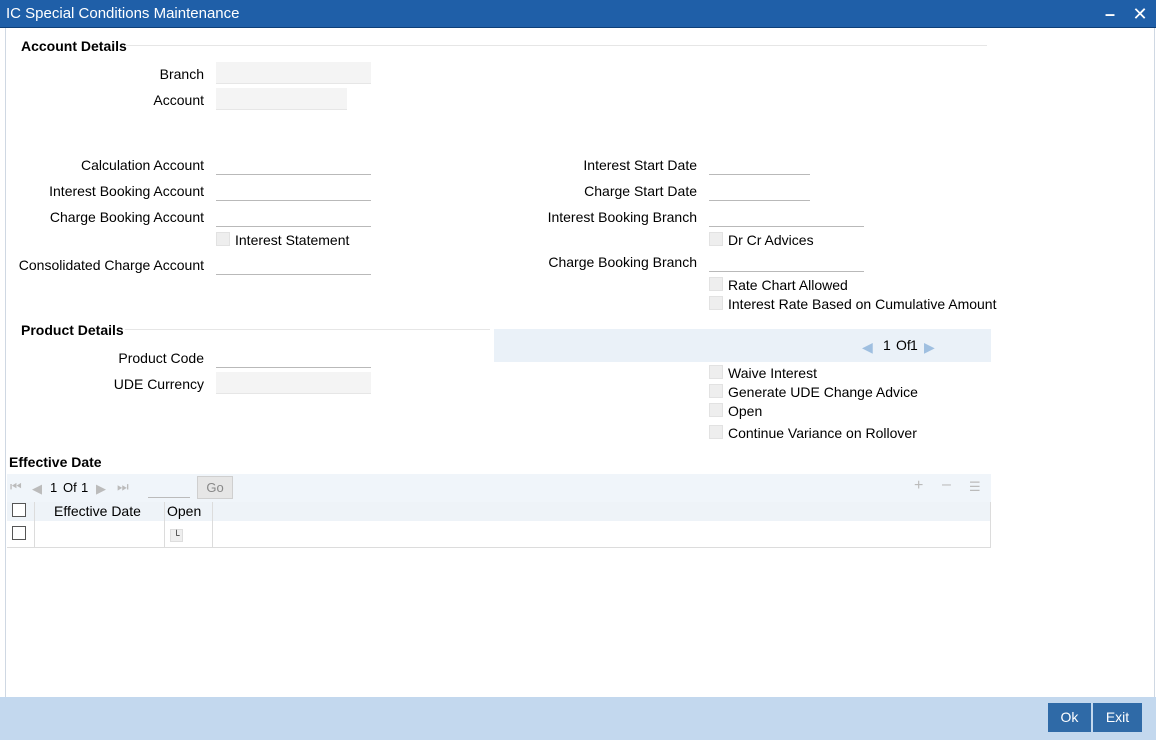  What do you see at coordinates (622, 262) in the screenshot?
I see `charge-booking-branch-label: Charge Booking Branch` at bounding box center [622, 262].